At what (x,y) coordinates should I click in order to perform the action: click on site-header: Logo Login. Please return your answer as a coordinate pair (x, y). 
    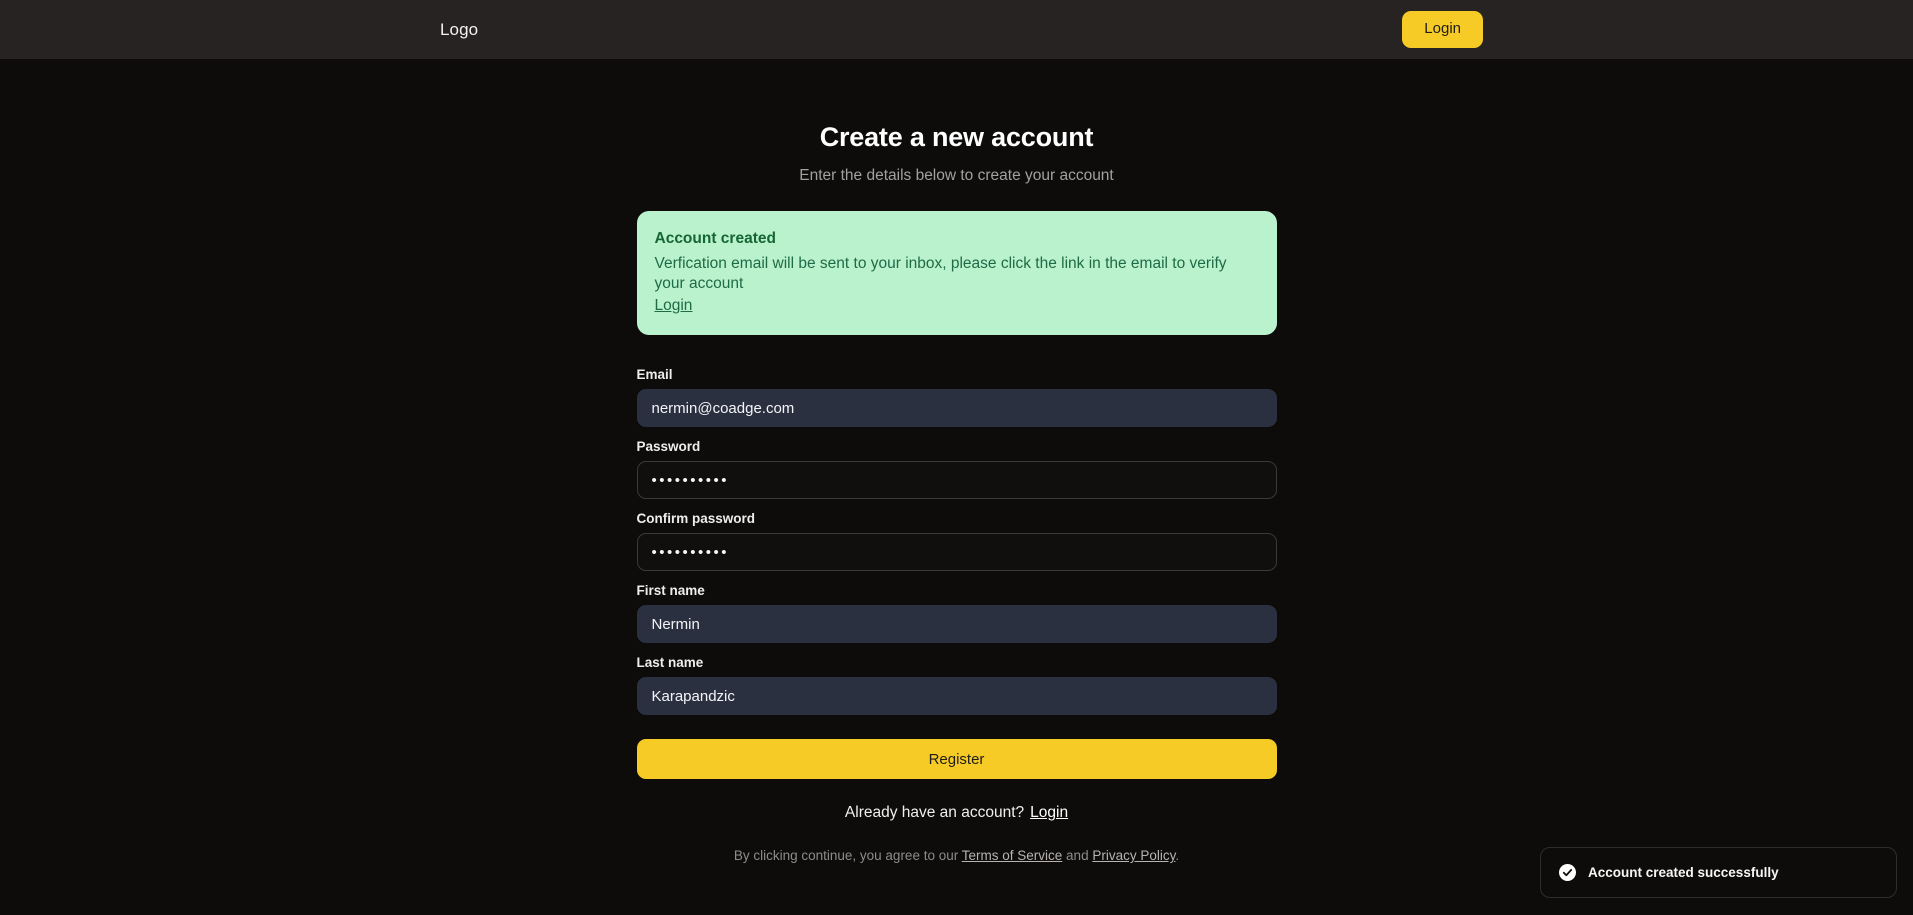
    Looking at the image, I should click on (956, 29).